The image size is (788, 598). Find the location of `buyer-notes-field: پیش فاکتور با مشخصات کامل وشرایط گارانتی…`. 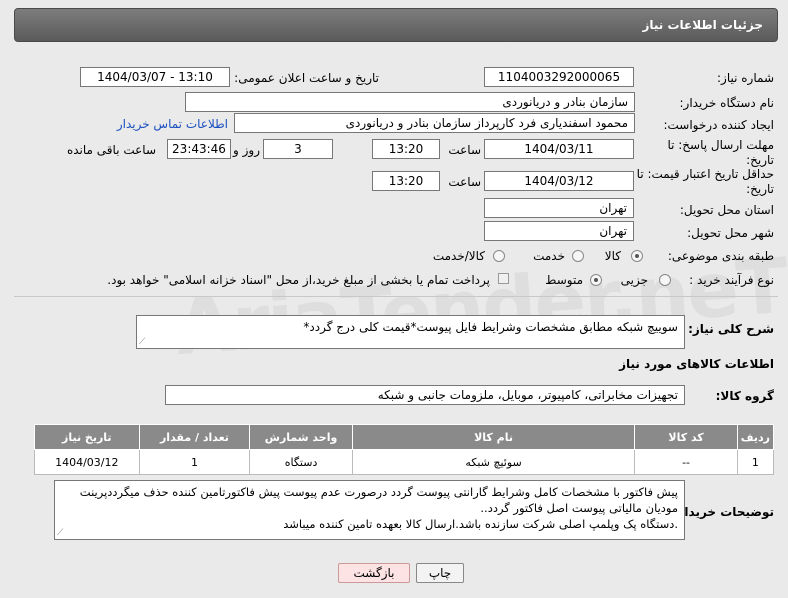

buyer-notes-field: پیش فاکتور با مشخصات کامل وشرایط گارانتی… is located at coordinates (369, 510).